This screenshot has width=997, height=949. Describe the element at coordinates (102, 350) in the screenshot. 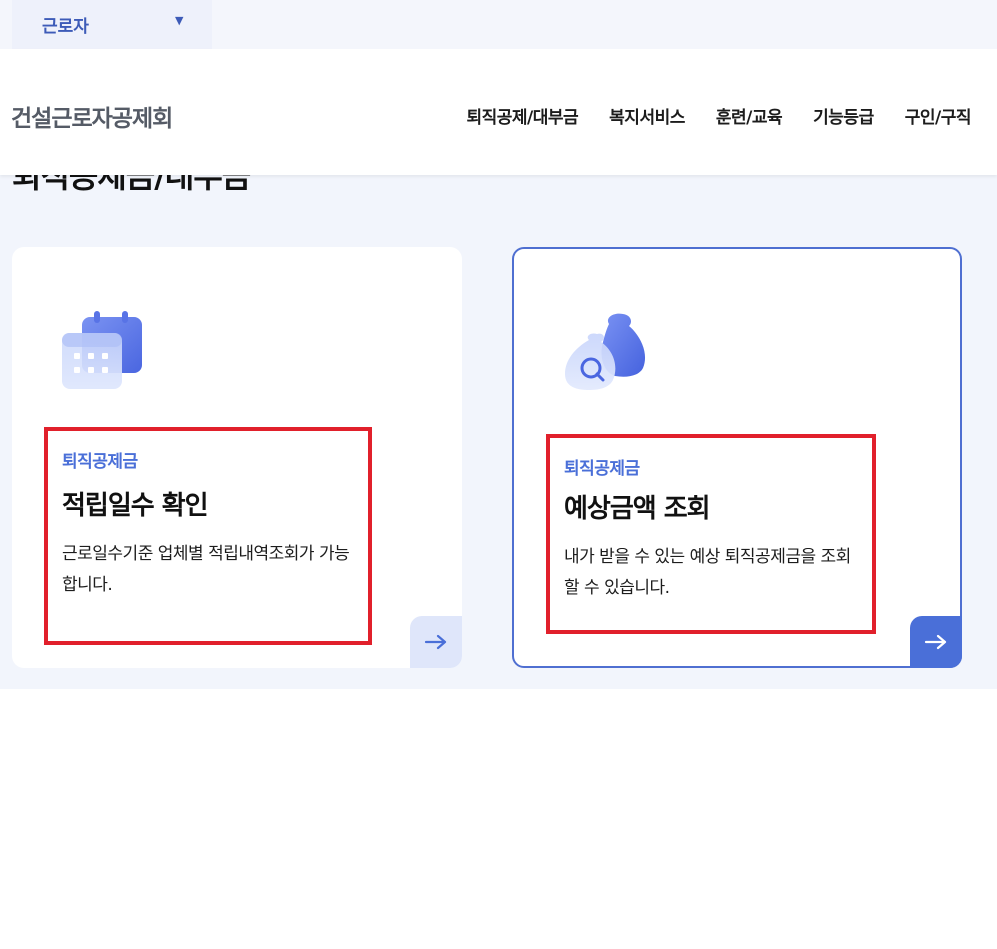

I see `calendar-icon` at that location.